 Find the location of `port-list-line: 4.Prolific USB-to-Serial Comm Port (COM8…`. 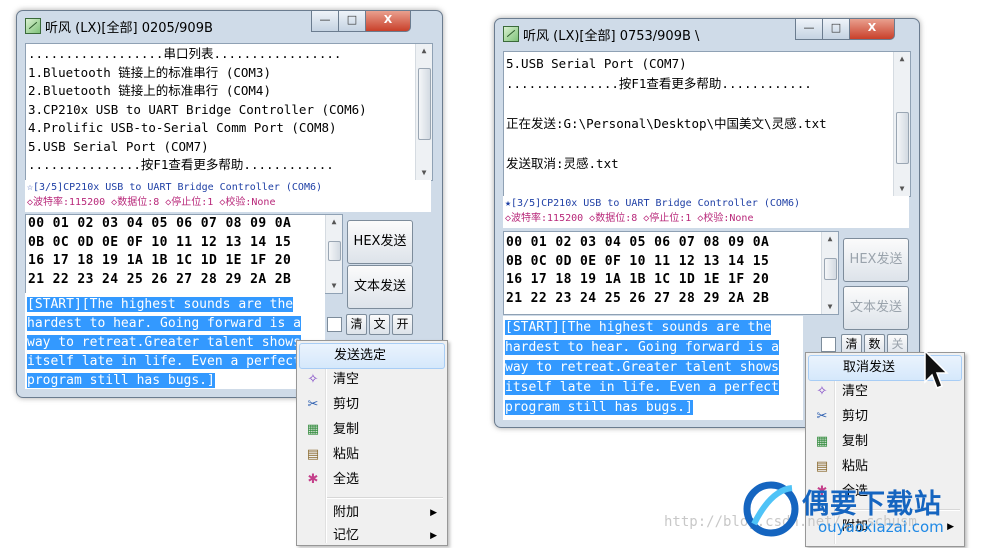

port-list-line: 4.Prolific USB-to-Serial Comm Port (COM8… is located at coordinates (182, 127).